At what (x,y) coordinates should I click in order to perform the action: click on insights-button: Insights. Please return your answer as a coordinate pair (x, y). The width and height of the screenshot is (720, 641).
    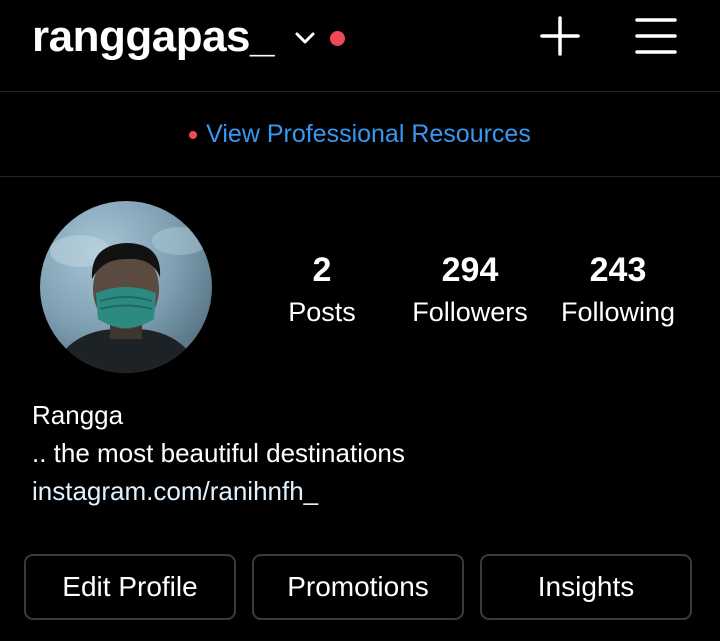
    Looking at the image, I should click on (586, 587).